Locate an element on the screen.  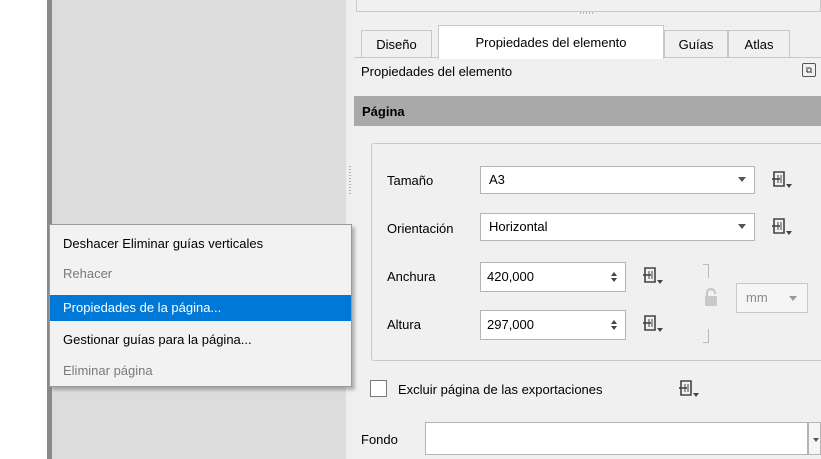
size-value: A3 is located at coordinates (497, 179).